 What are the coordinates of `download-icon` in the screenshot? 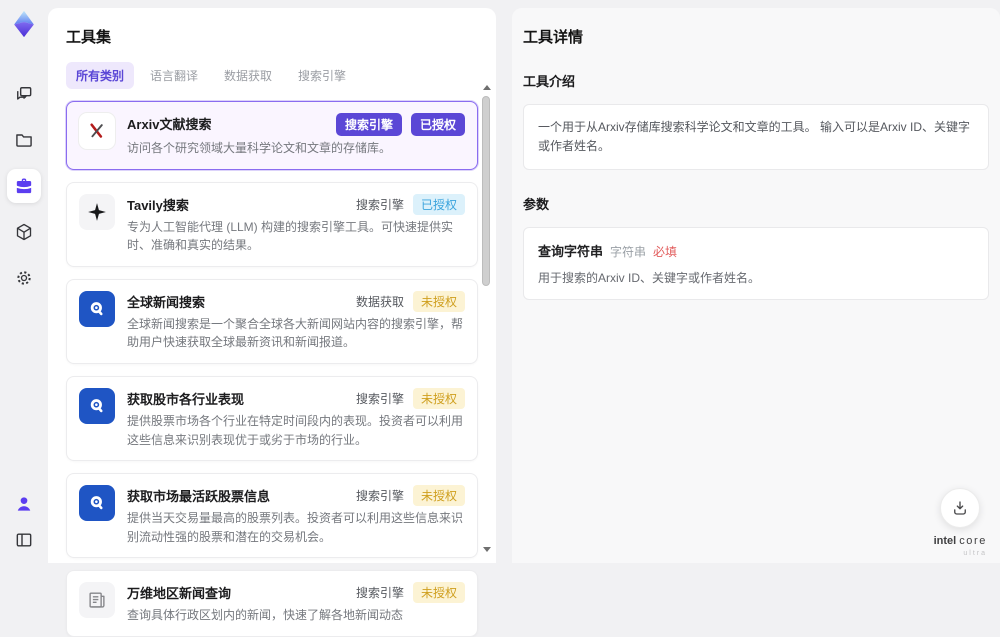 It's located at (960, 508).